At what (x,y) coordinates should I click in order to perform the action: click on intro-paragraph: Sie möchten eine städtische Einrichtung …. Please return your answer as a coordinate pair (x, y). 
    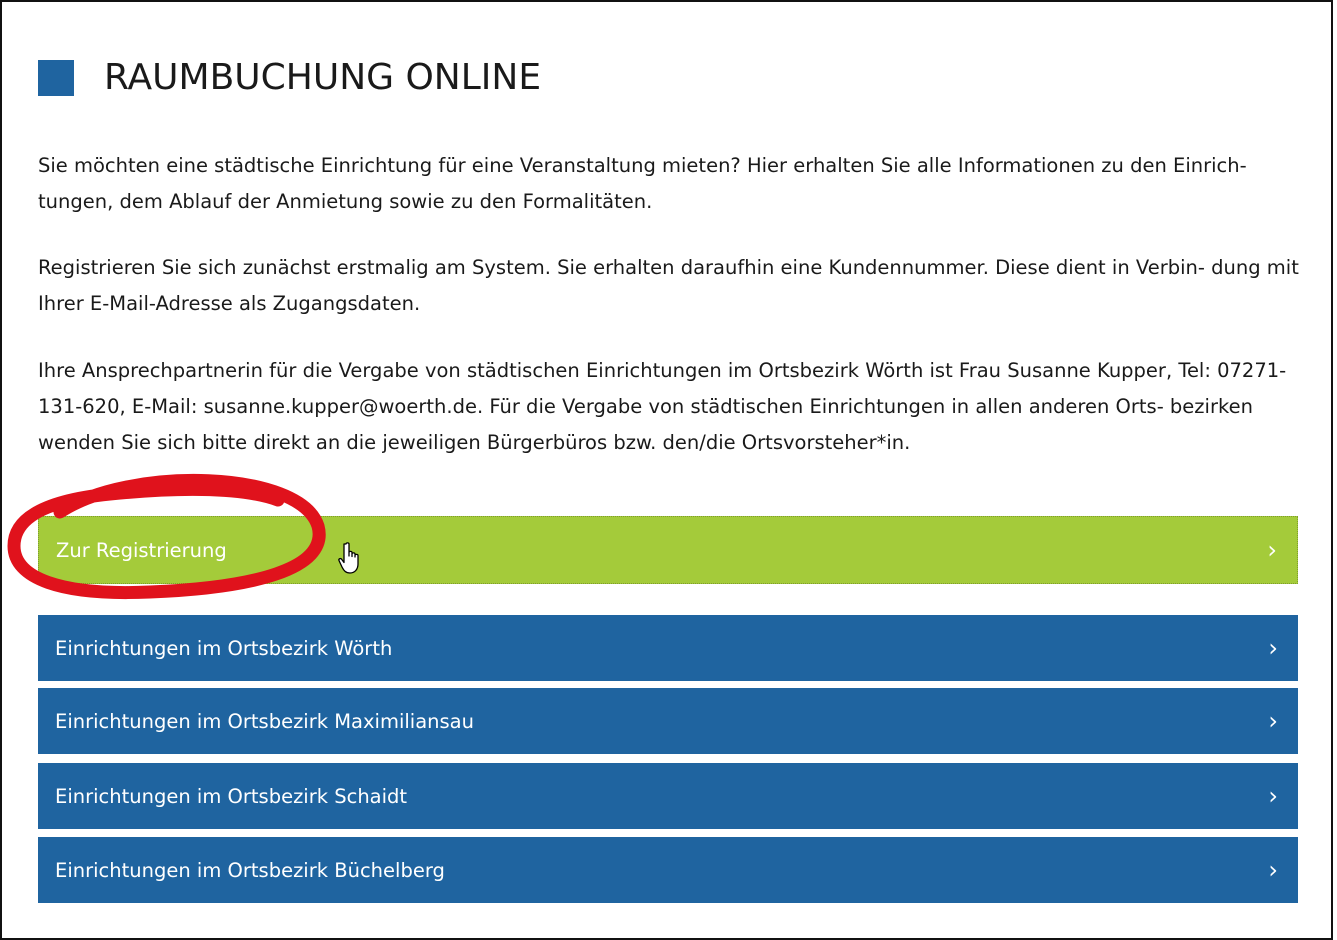
    Looking at the image, I should click on (642, 183).